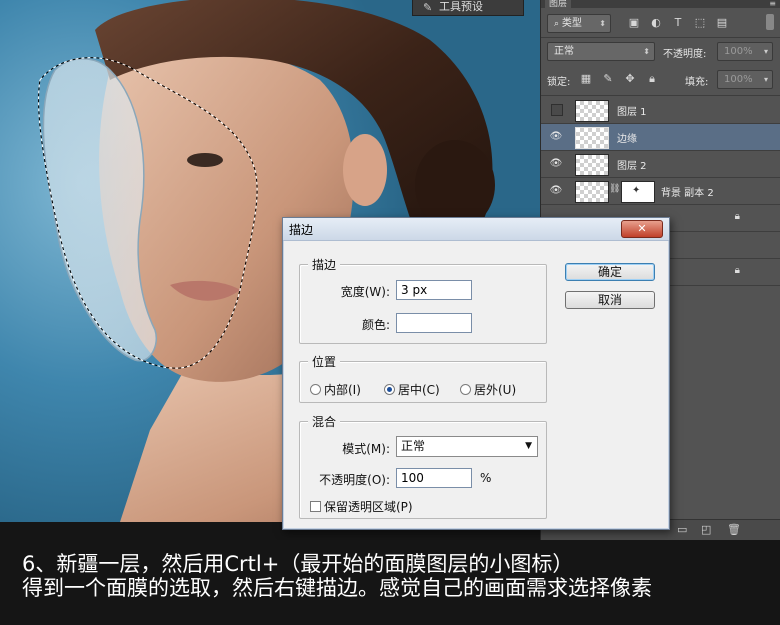 Image resolution: width=780 pixels, height=625 pixels. I want to click on pixel-filter-icon: ▣, so click(634, 23).